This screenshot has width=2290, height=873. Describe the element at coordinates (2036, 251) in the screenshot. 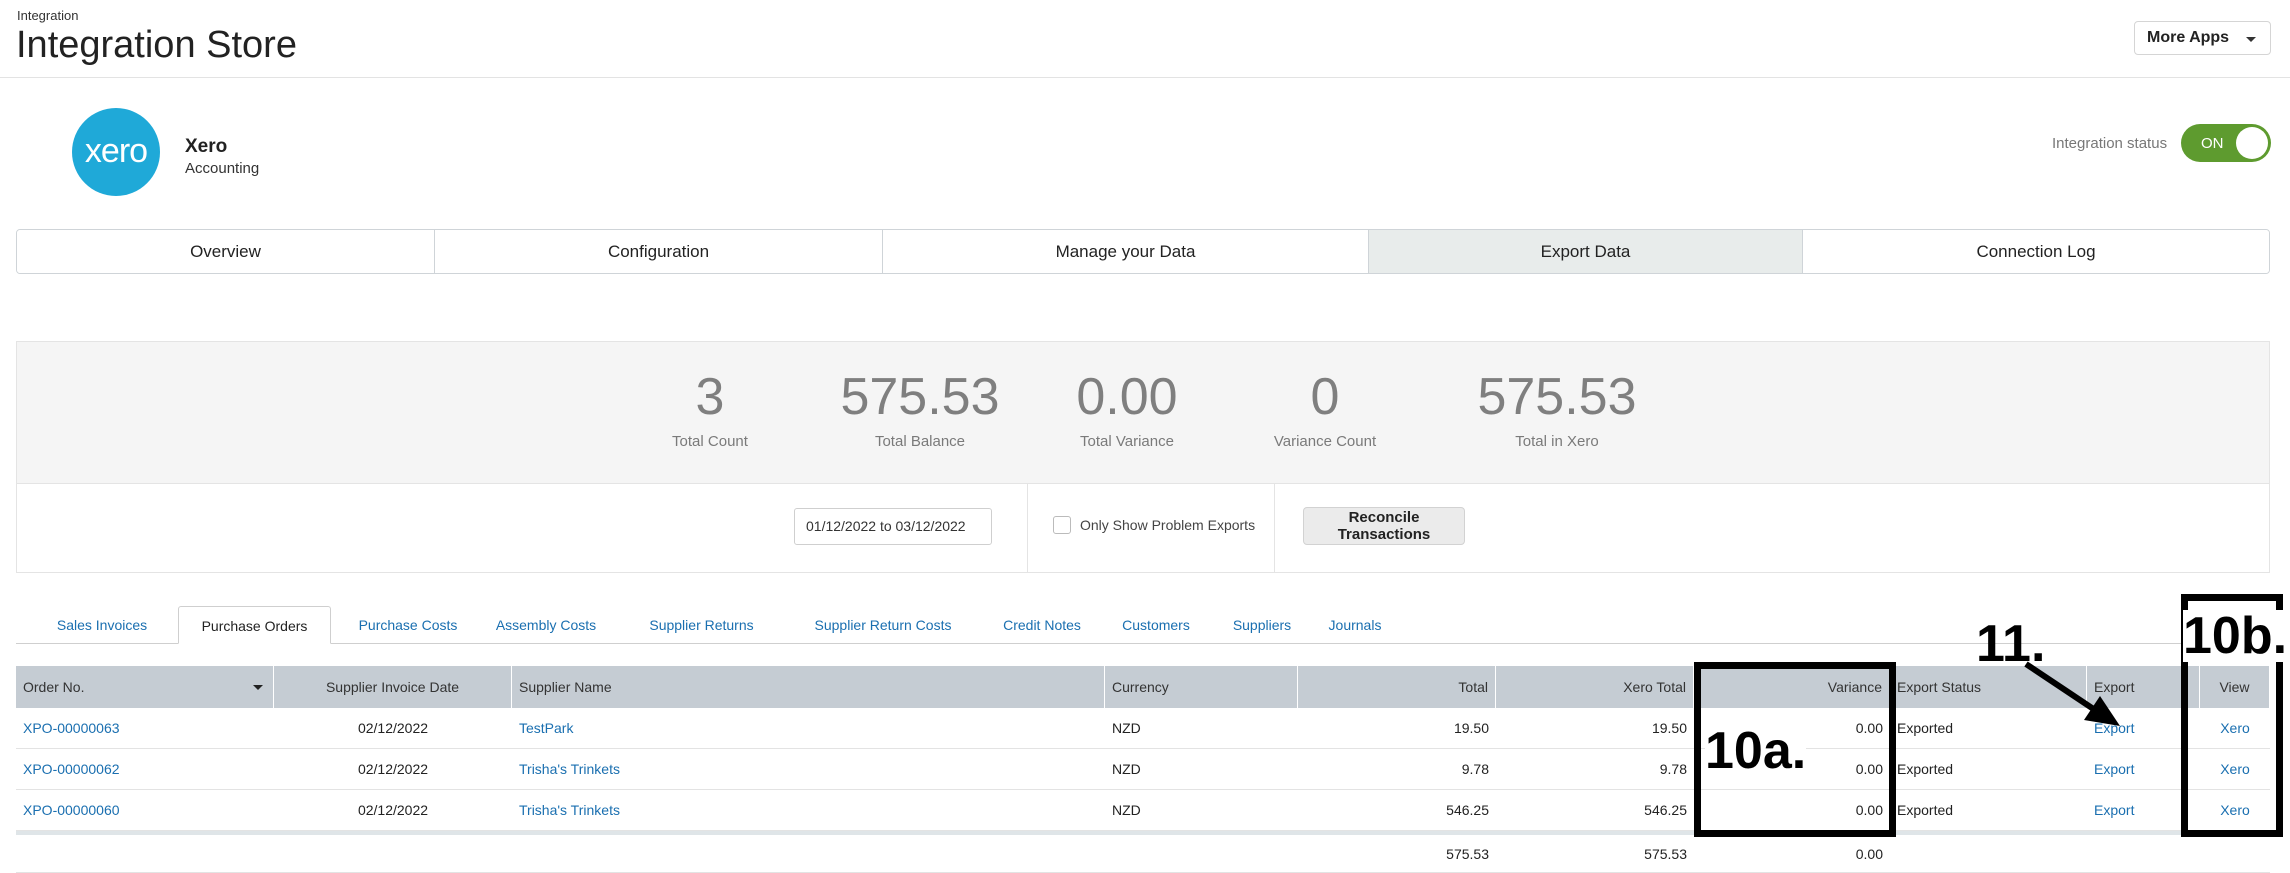

I see `tab-connection-log: Connection Log` at that location.